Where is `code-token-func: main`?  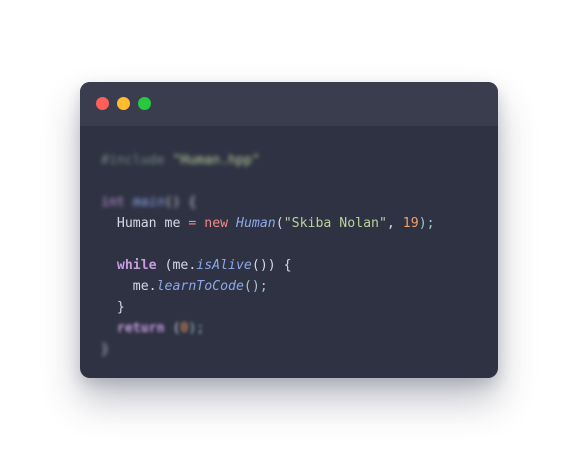
code-token-func: main is located at coordinates (148, 202).